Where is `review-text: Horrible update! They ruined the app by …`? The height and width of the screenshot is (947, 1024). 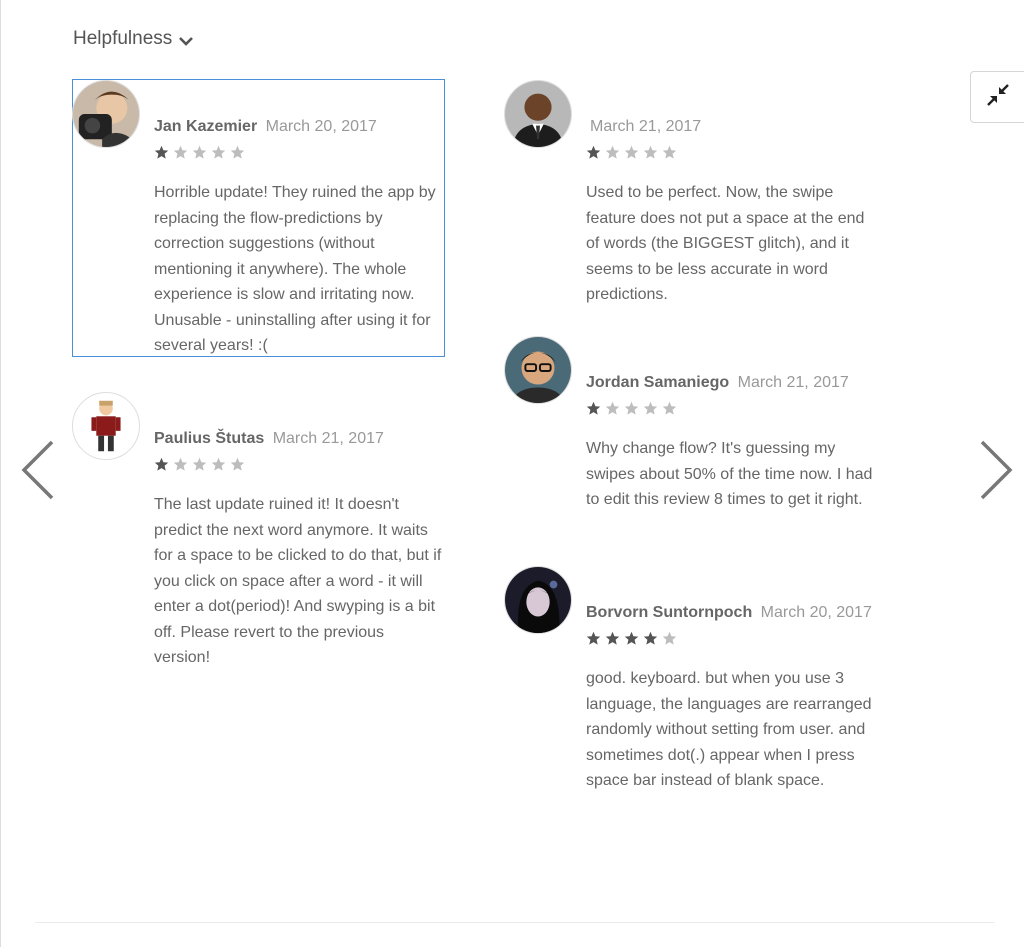
review-text: Horrible update! They ruined the app by … is located at coordinates (295, 269).